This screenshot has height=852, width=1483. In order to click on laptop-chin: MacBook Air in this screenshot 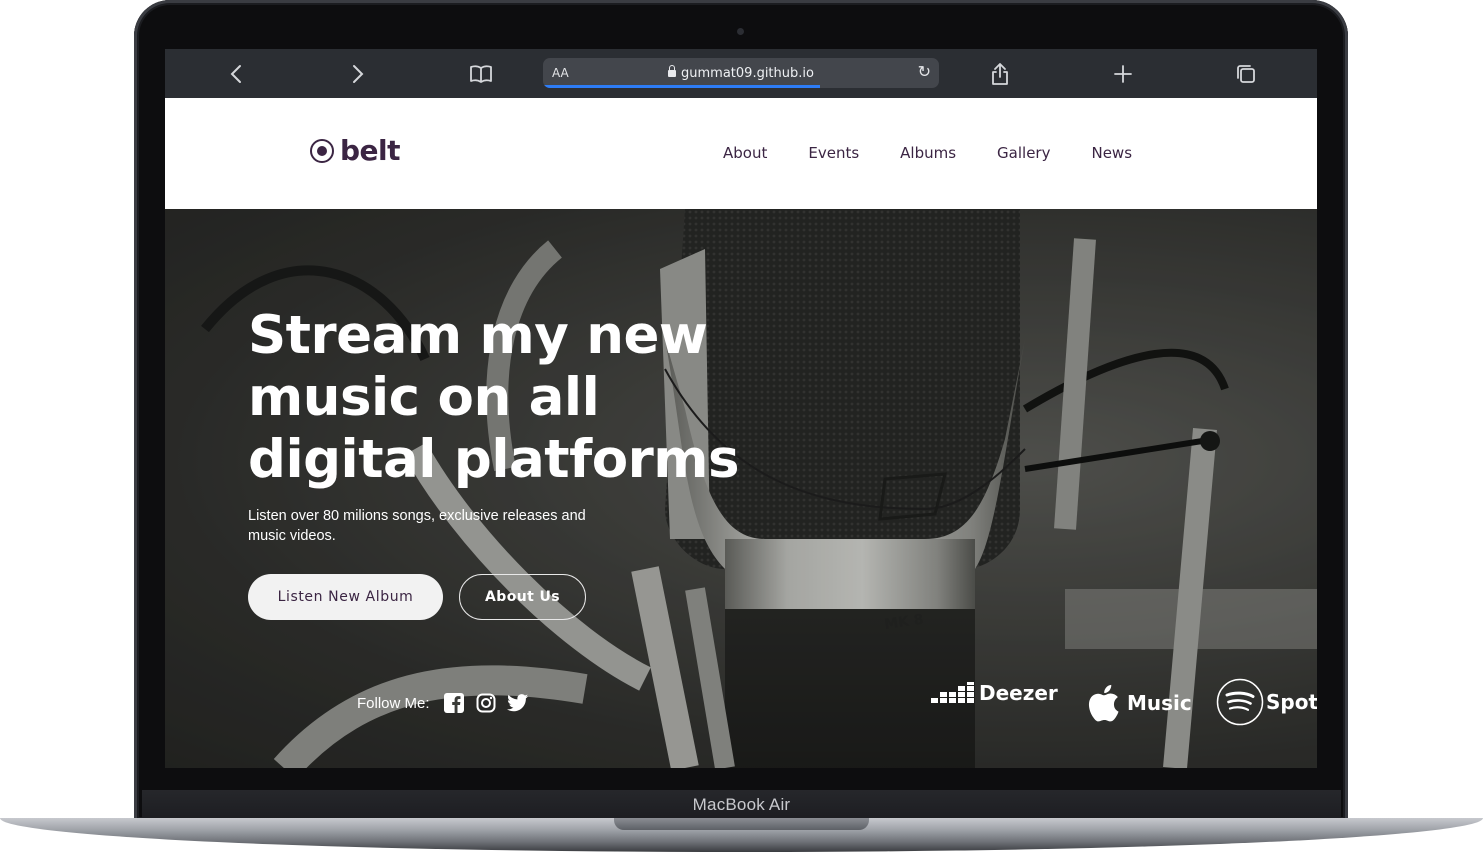, I will do `click(741, 805)`.